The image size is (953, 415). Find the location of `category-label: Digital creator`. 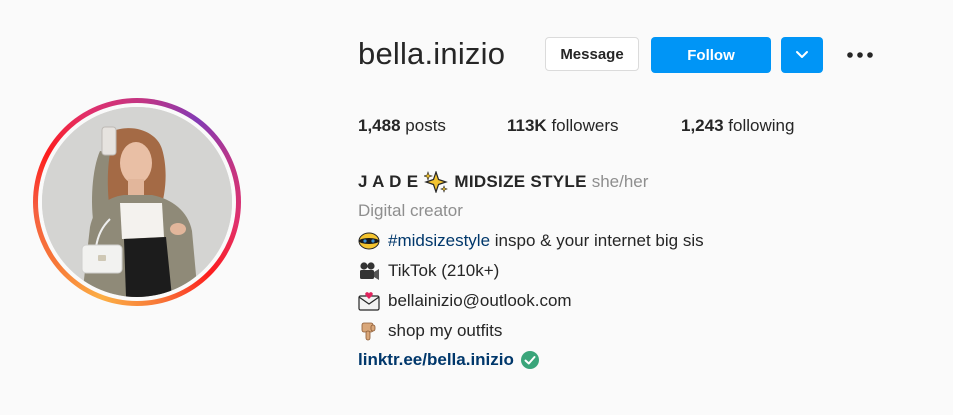

category-label: Digital creator is located at coordinates (410, 210).